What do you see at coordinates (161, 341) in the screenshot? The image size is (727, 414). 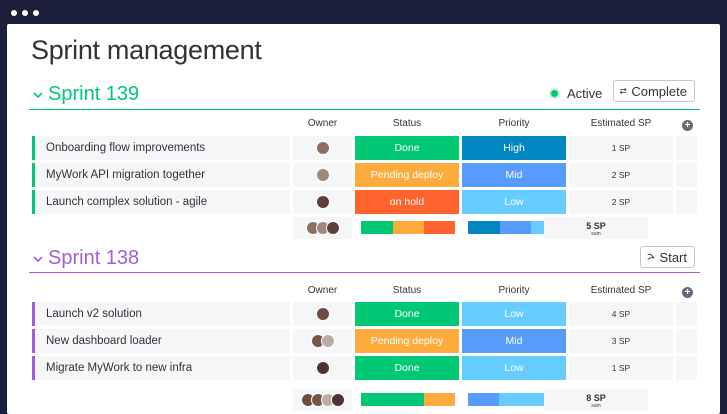 I see `item-name: New dashboard loader` at bounding box center [161, 341].